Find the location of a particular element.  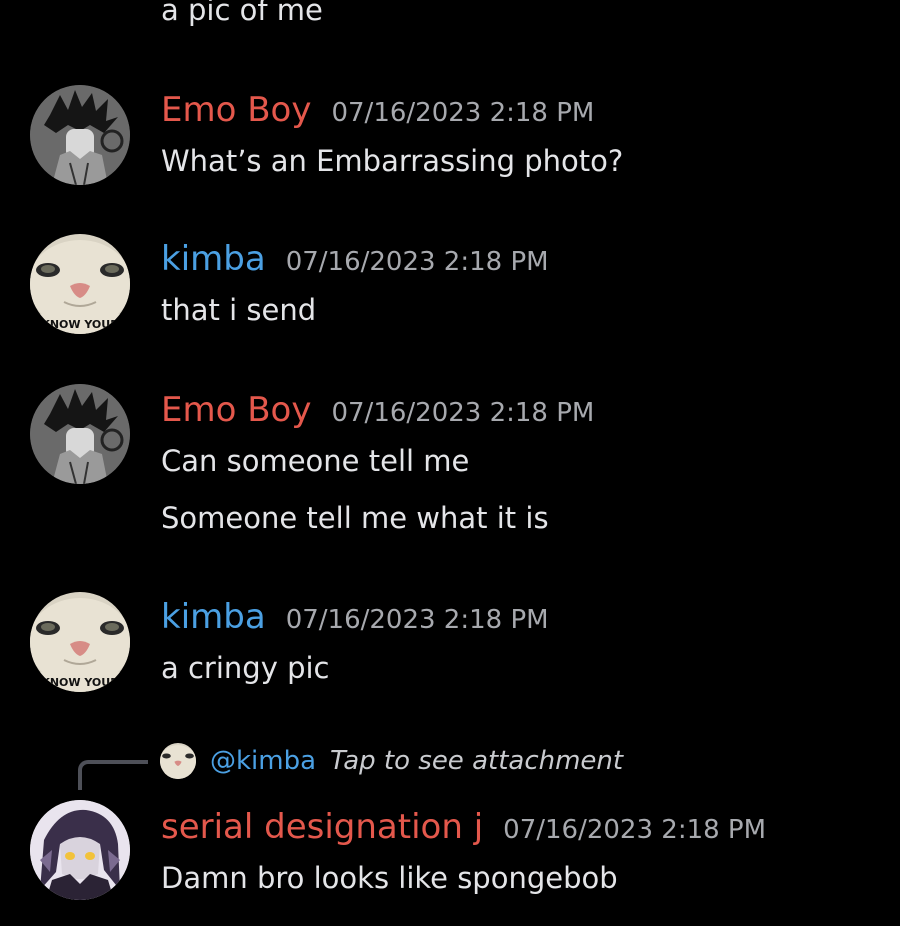

message-text: What’s an Embarrassing photo? is located at coordinates (392, 161).